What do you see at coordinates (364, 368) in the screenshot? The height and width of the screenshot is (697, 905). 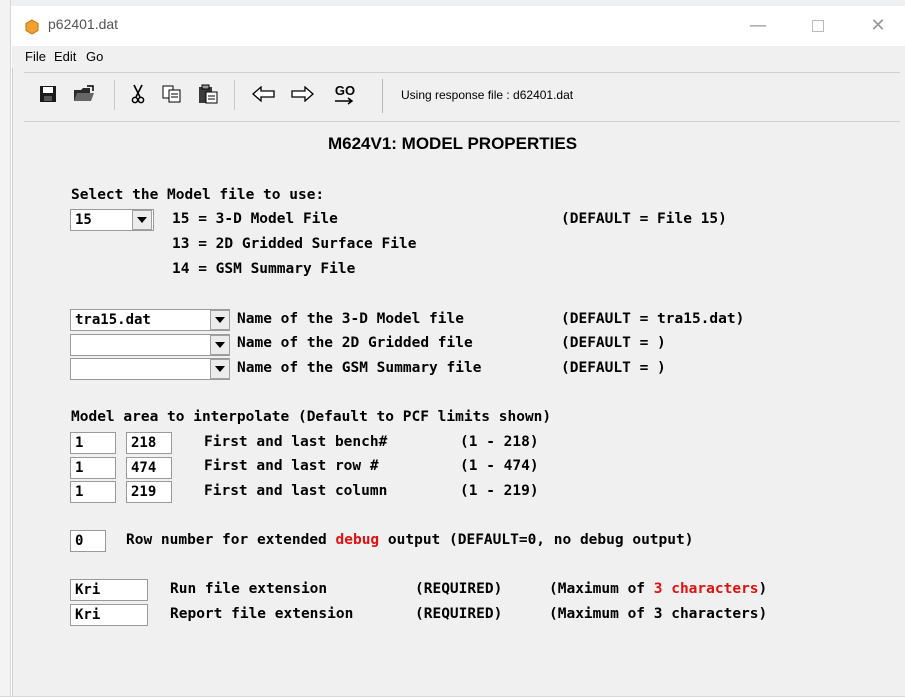 I see `gsm-file-label: Name of the GSM Summary file` at bounding box center [364, 368].